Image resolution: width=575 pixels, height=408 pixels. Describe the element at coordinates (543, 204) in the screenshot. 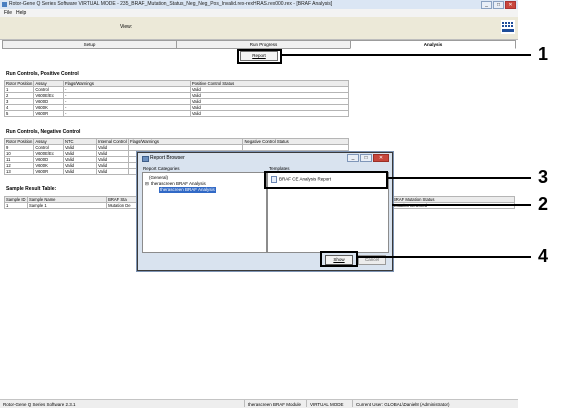

I see `callout-number-2: 2` at that location.